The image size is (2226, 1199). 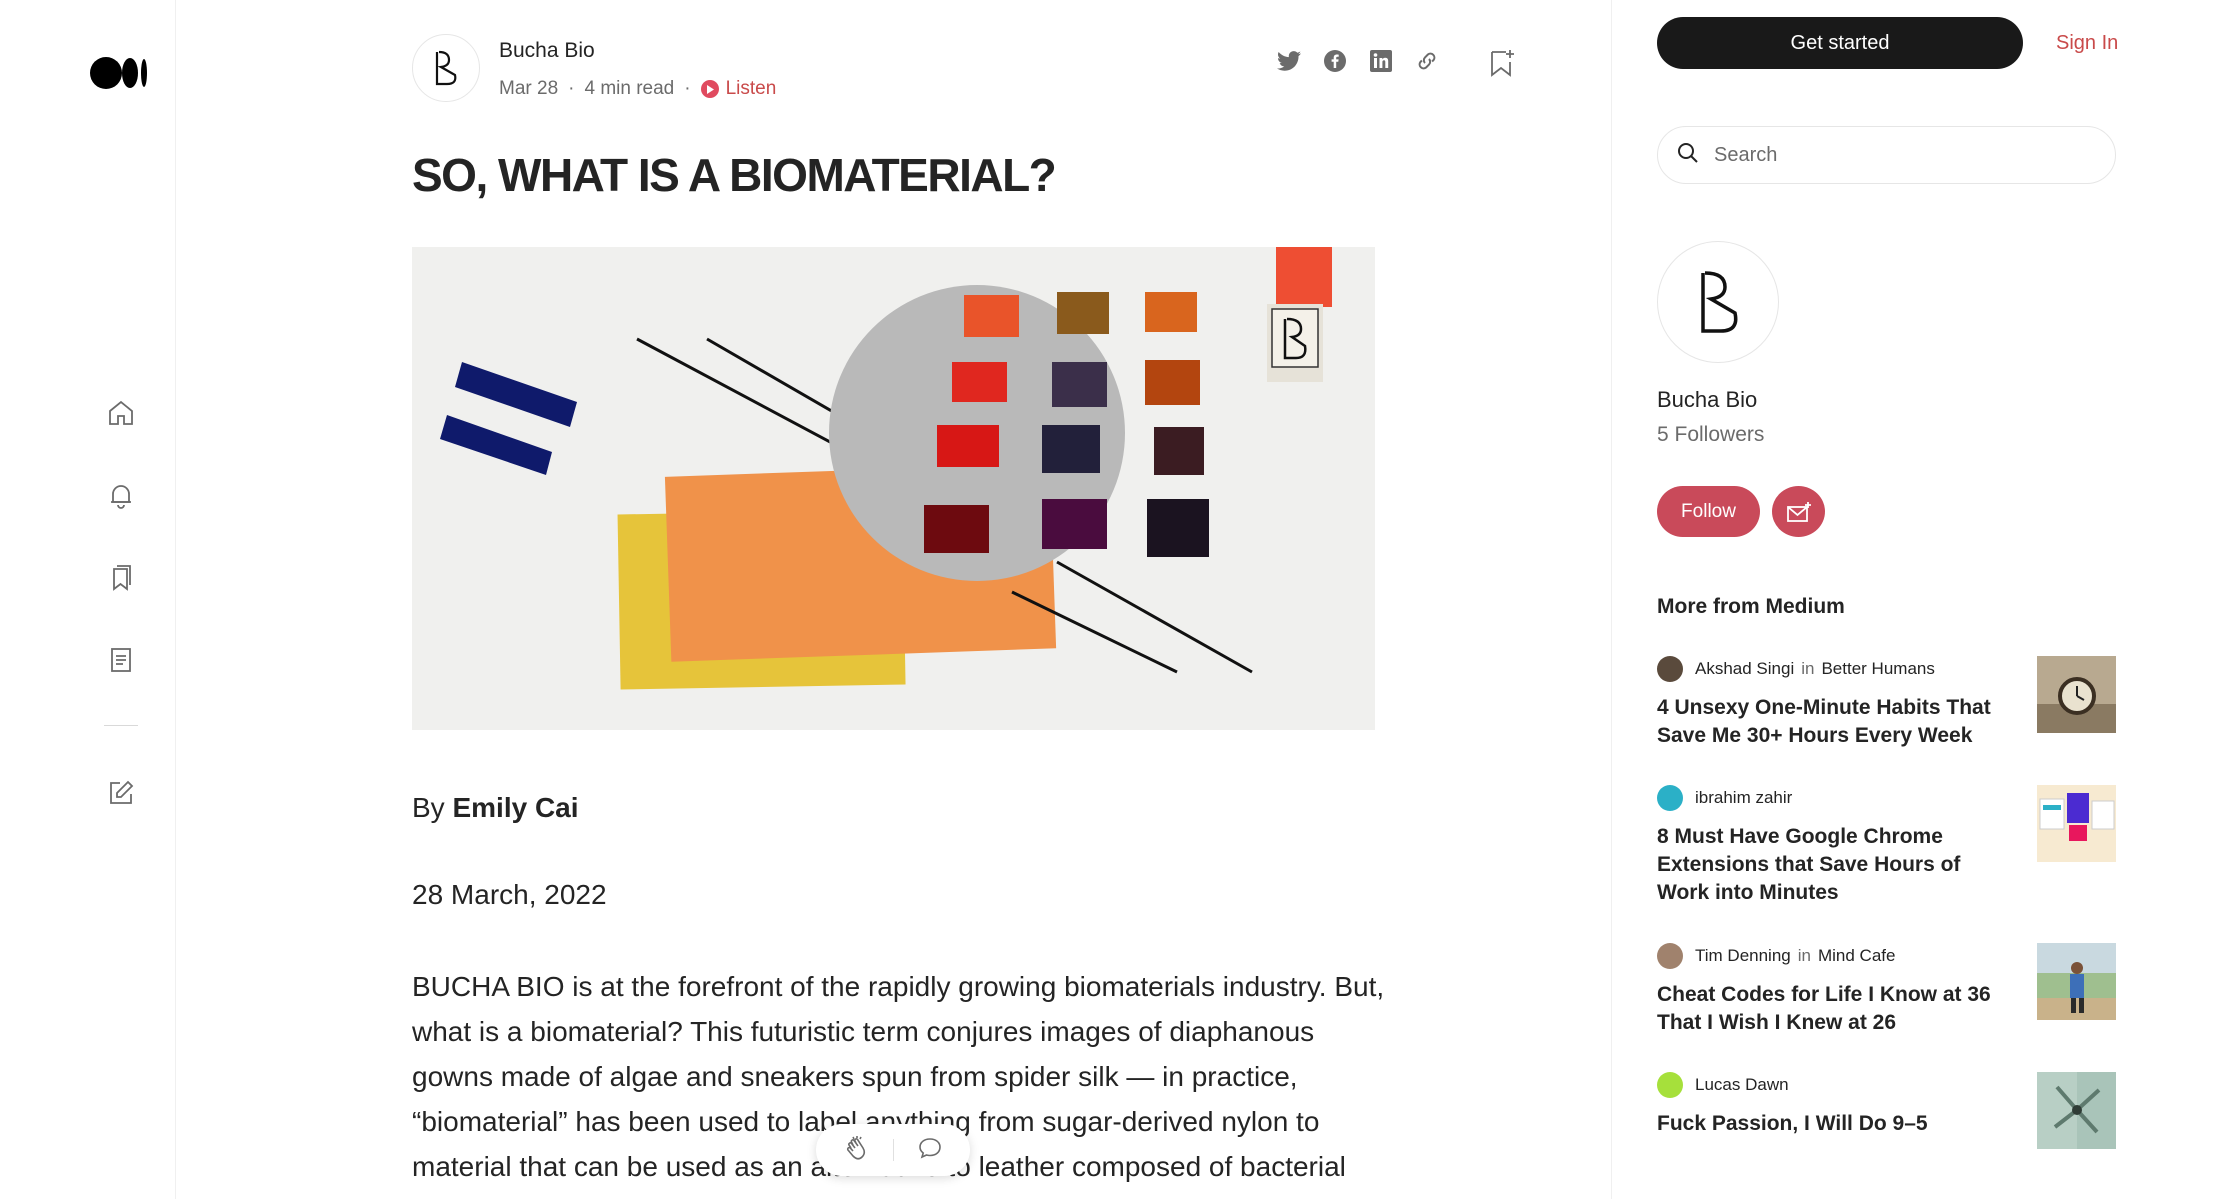 I want to click on linkedin-icon, so click(x=1381, y=61).